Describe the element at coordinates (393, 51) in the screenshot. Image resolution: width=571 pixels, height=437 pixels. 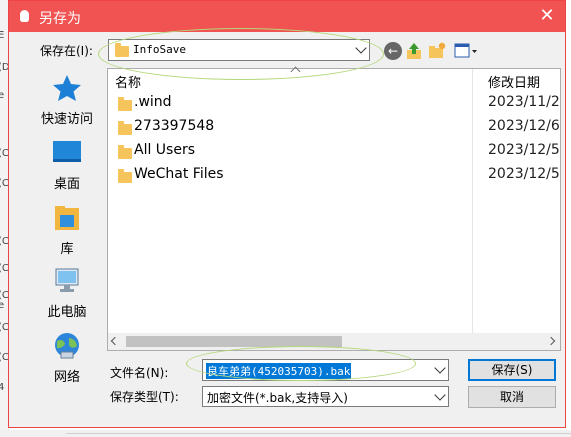
I see `back-icon: ←` at that location.